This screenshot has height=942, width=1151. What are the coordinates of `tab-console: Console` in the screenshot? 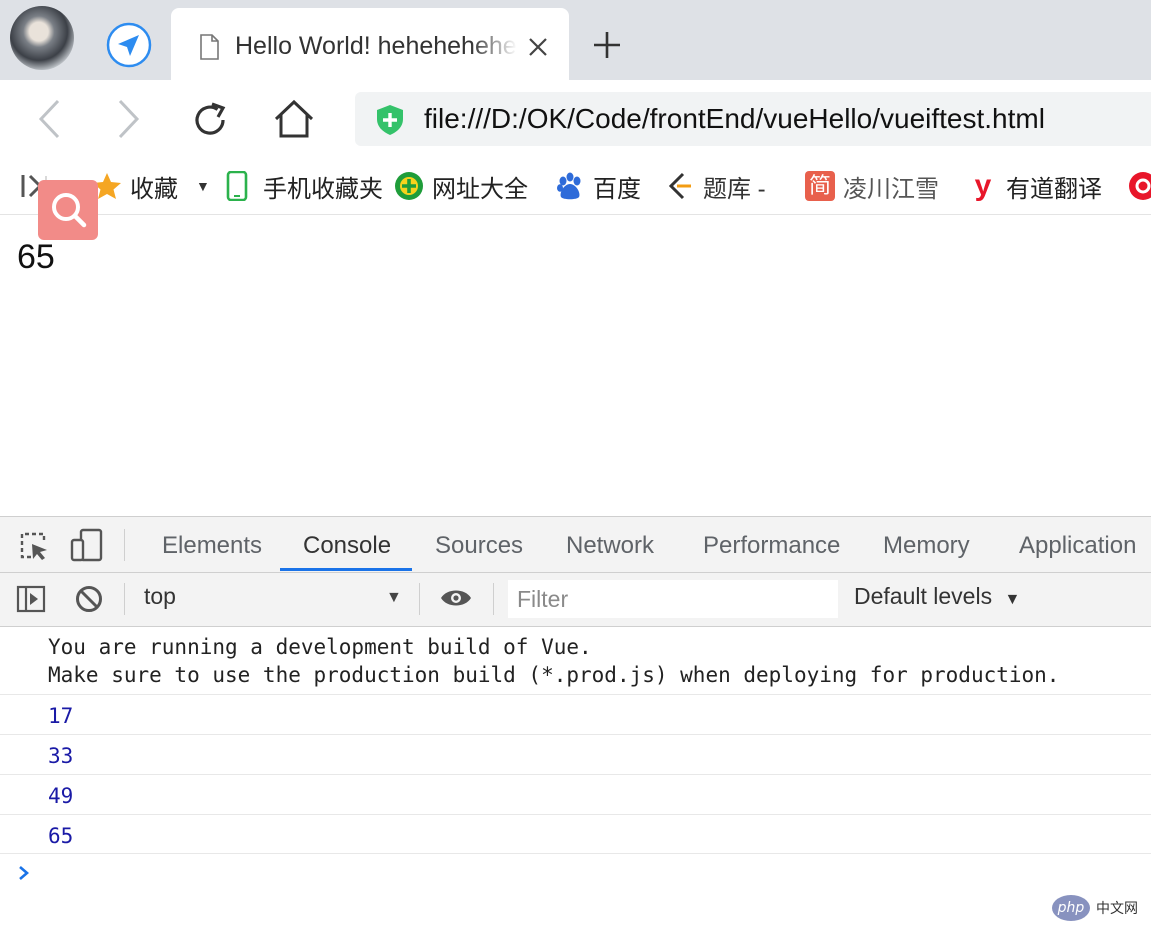 It's located at (347, 544).